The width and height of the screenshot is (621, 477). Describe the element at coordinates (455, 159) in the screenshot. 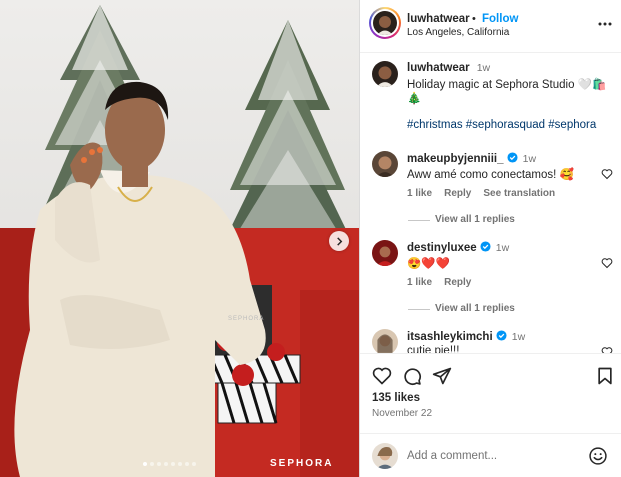

I see `comment-username: makeupbyjenniii_` at that location.